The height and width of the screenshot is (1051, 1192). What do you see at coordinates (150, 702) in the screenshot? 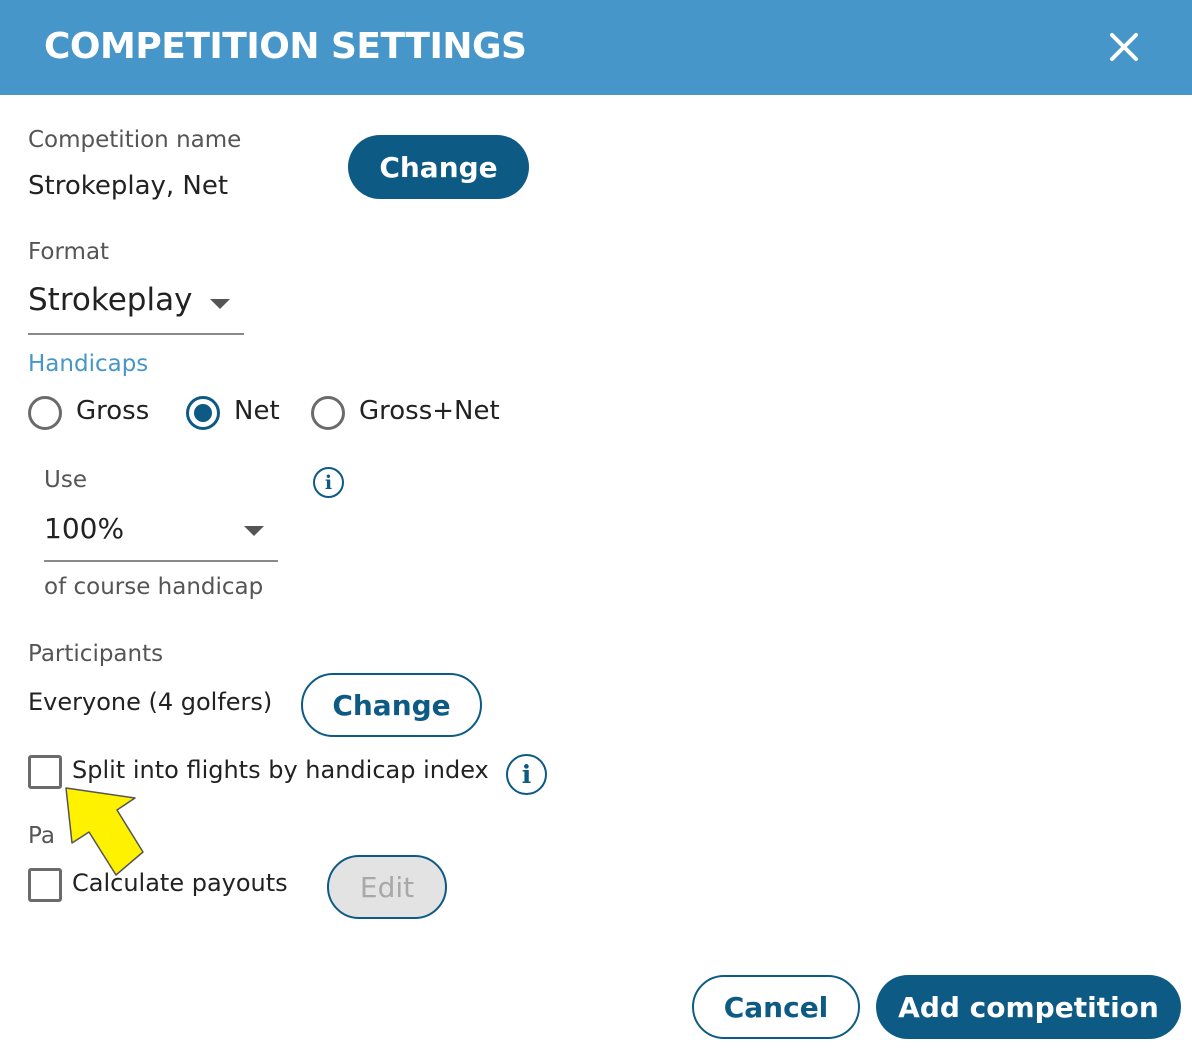
I see `participants-value: Everyone (4 golfers)` at bounding box center [150, 702].